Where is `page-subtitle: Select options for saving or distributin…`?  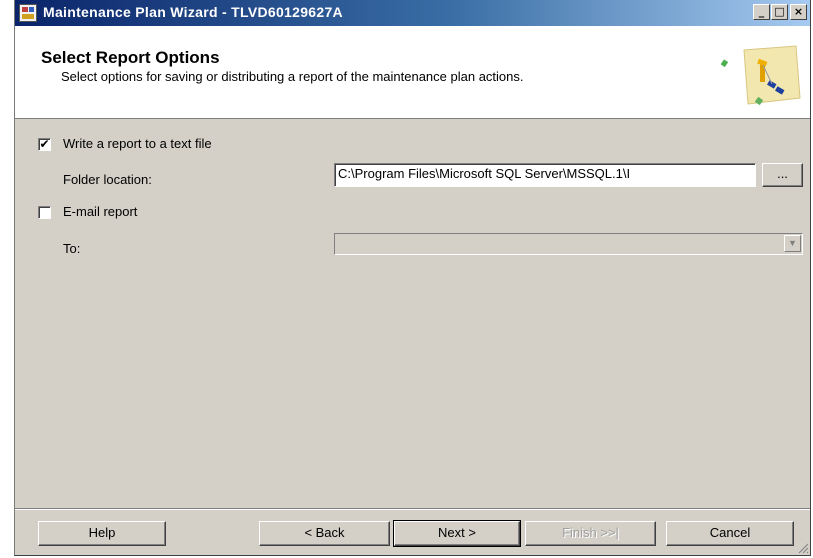 page-subtitle: Select options for saving or distributin… is located at coordinates (292, 76).